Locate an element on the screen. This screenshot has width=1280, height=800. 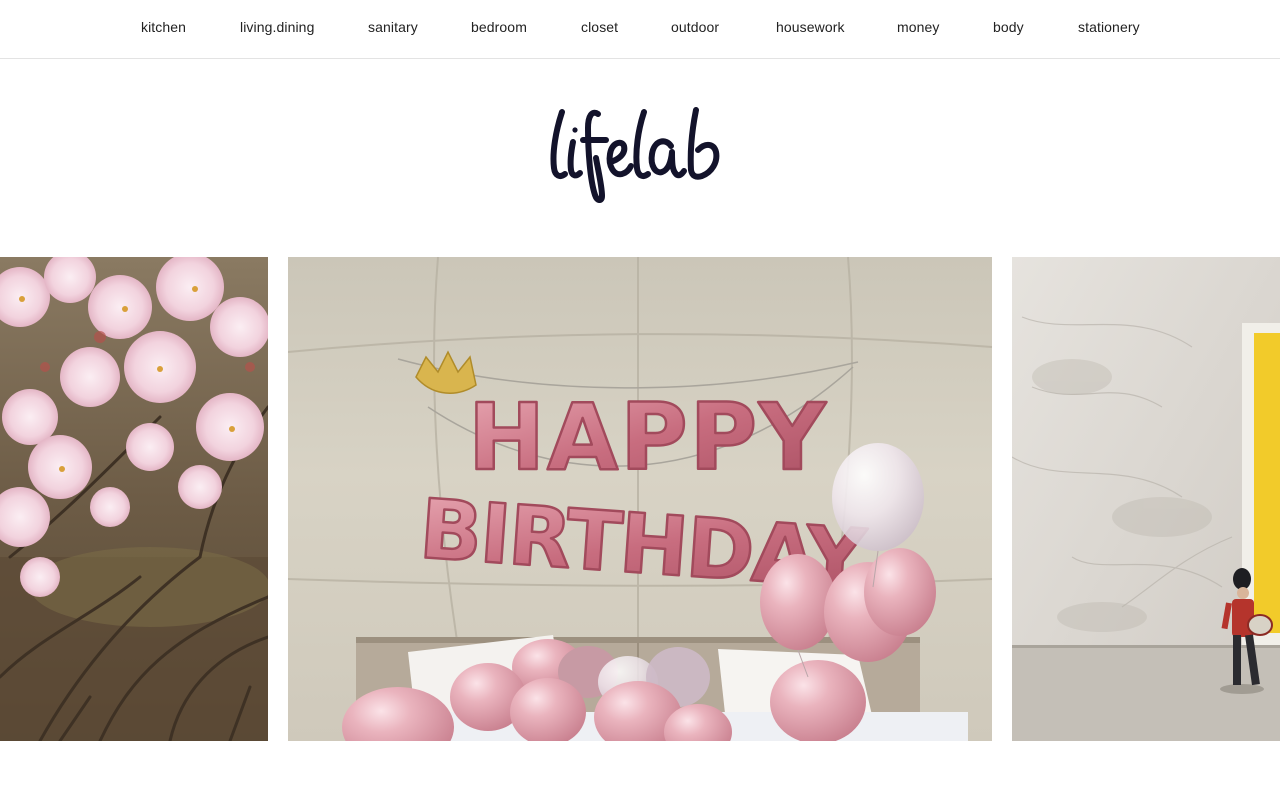
site-logo is located at coordinates (640, 155).